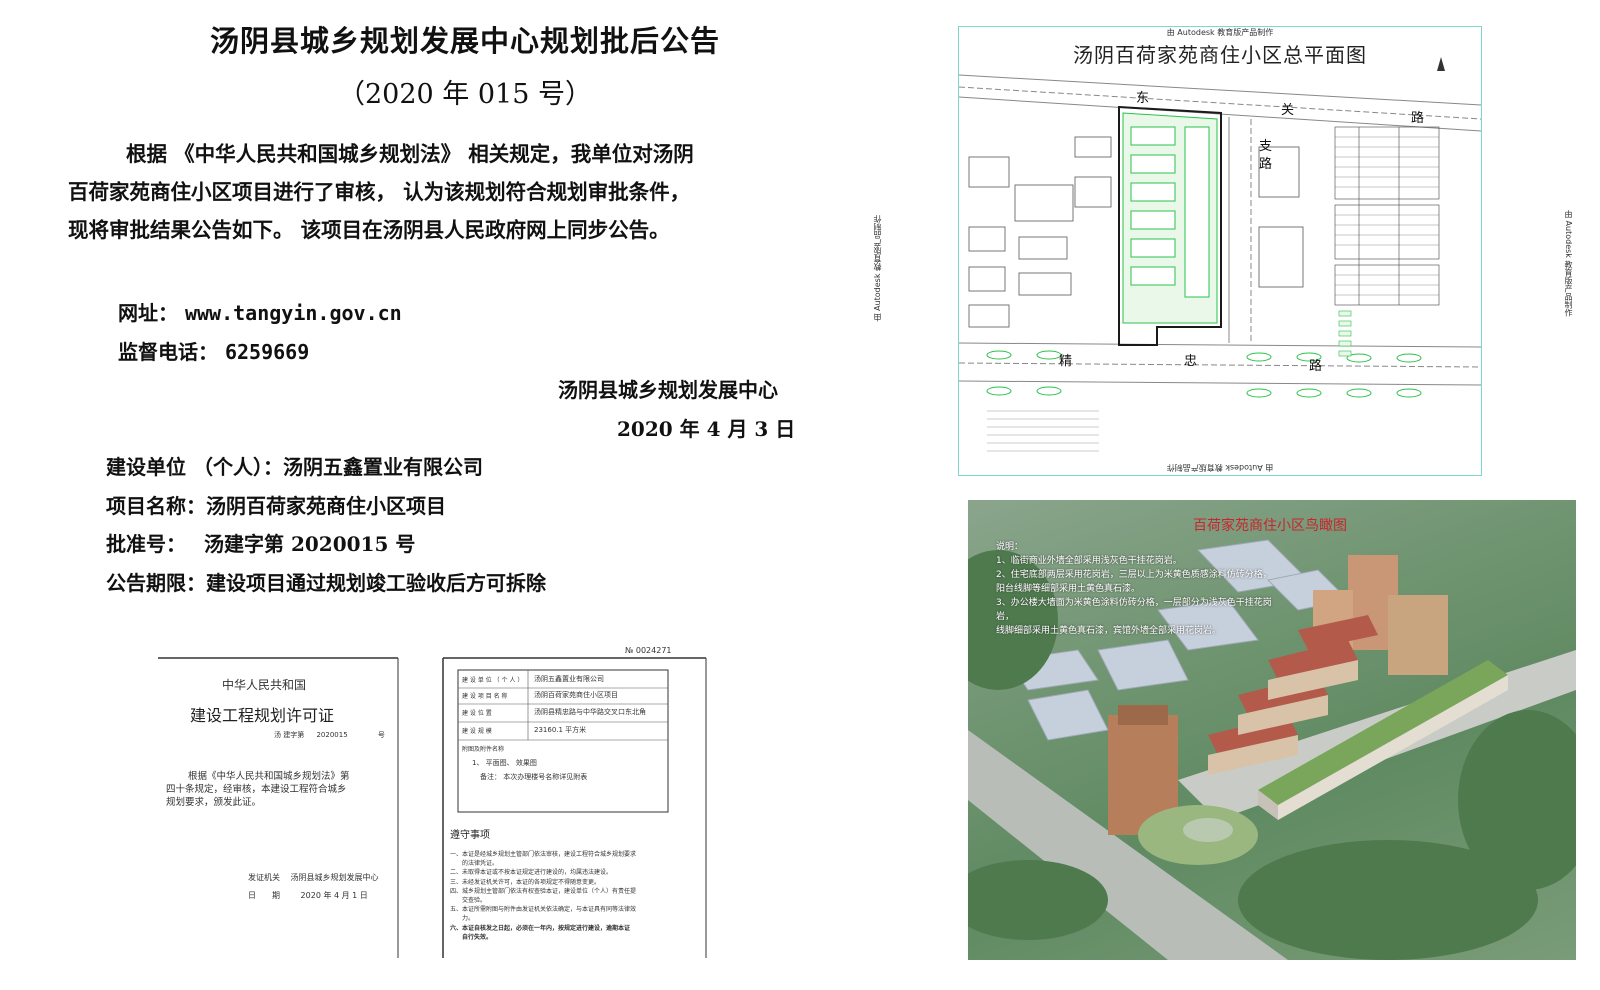  Describe the element at coordinates (1568, 263) in the screenshot. I see `plan-side-watermark-right: 由 Autodesk 教育版产品制作` at that location.